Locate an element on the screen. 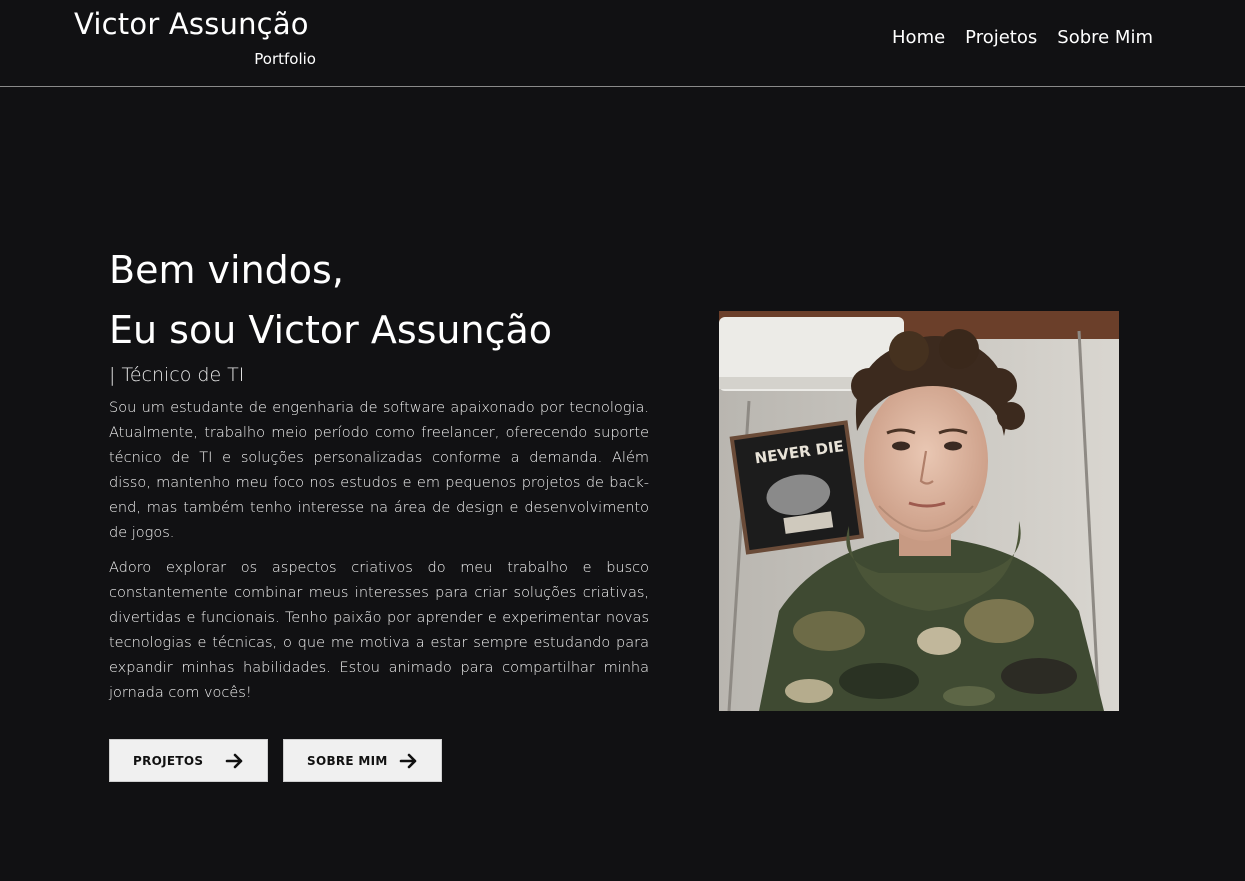 This screenshot has height=881, width=1245. nav-home: Home is located at coordinates (918, 38).